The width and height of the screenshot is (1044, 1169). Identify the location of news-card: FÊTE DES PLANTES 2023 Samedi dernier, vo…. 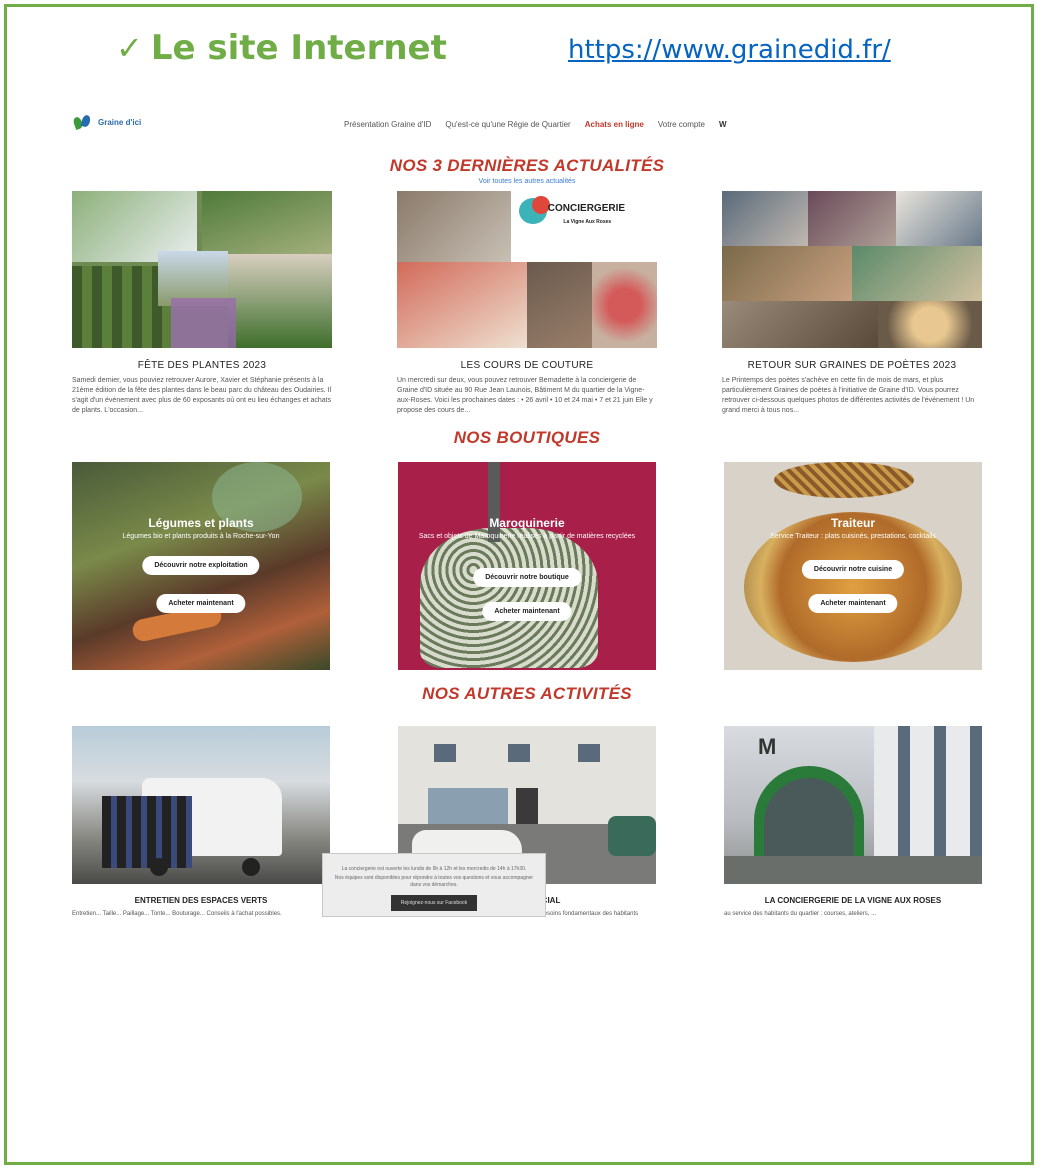
(202, 303).